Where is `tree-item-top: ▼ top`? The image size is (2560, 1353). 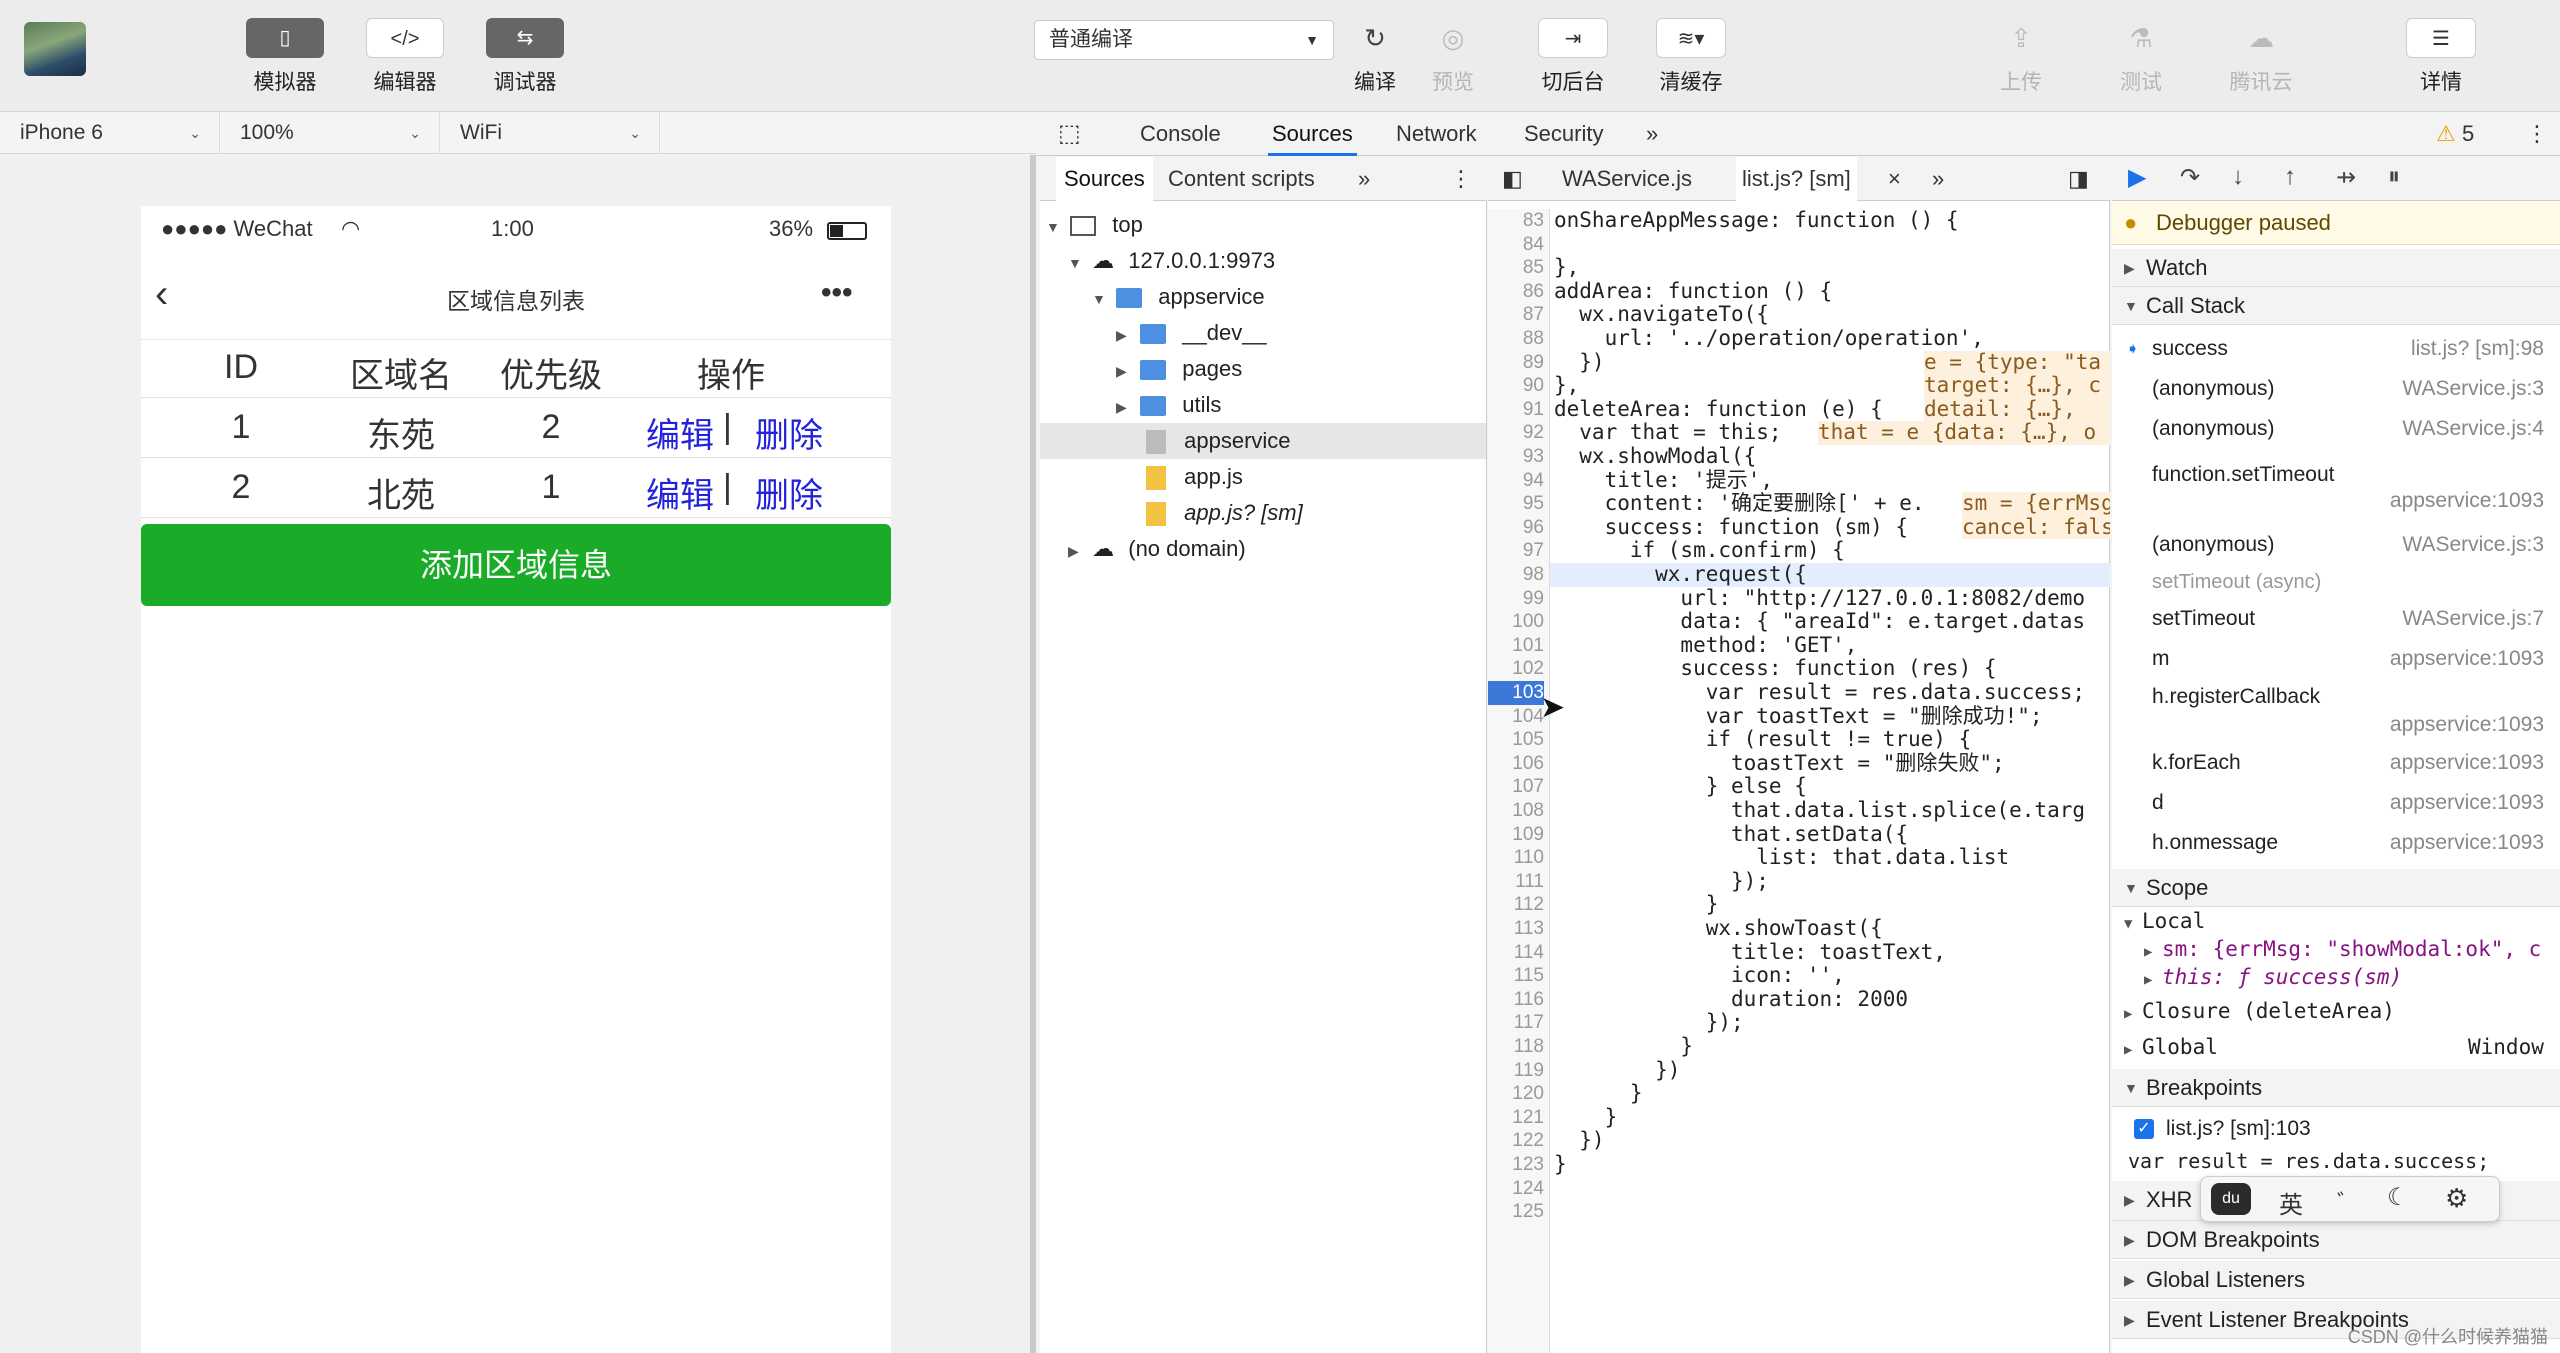 tree-item-top: ▼ top is located at coordinates (1094, 225).